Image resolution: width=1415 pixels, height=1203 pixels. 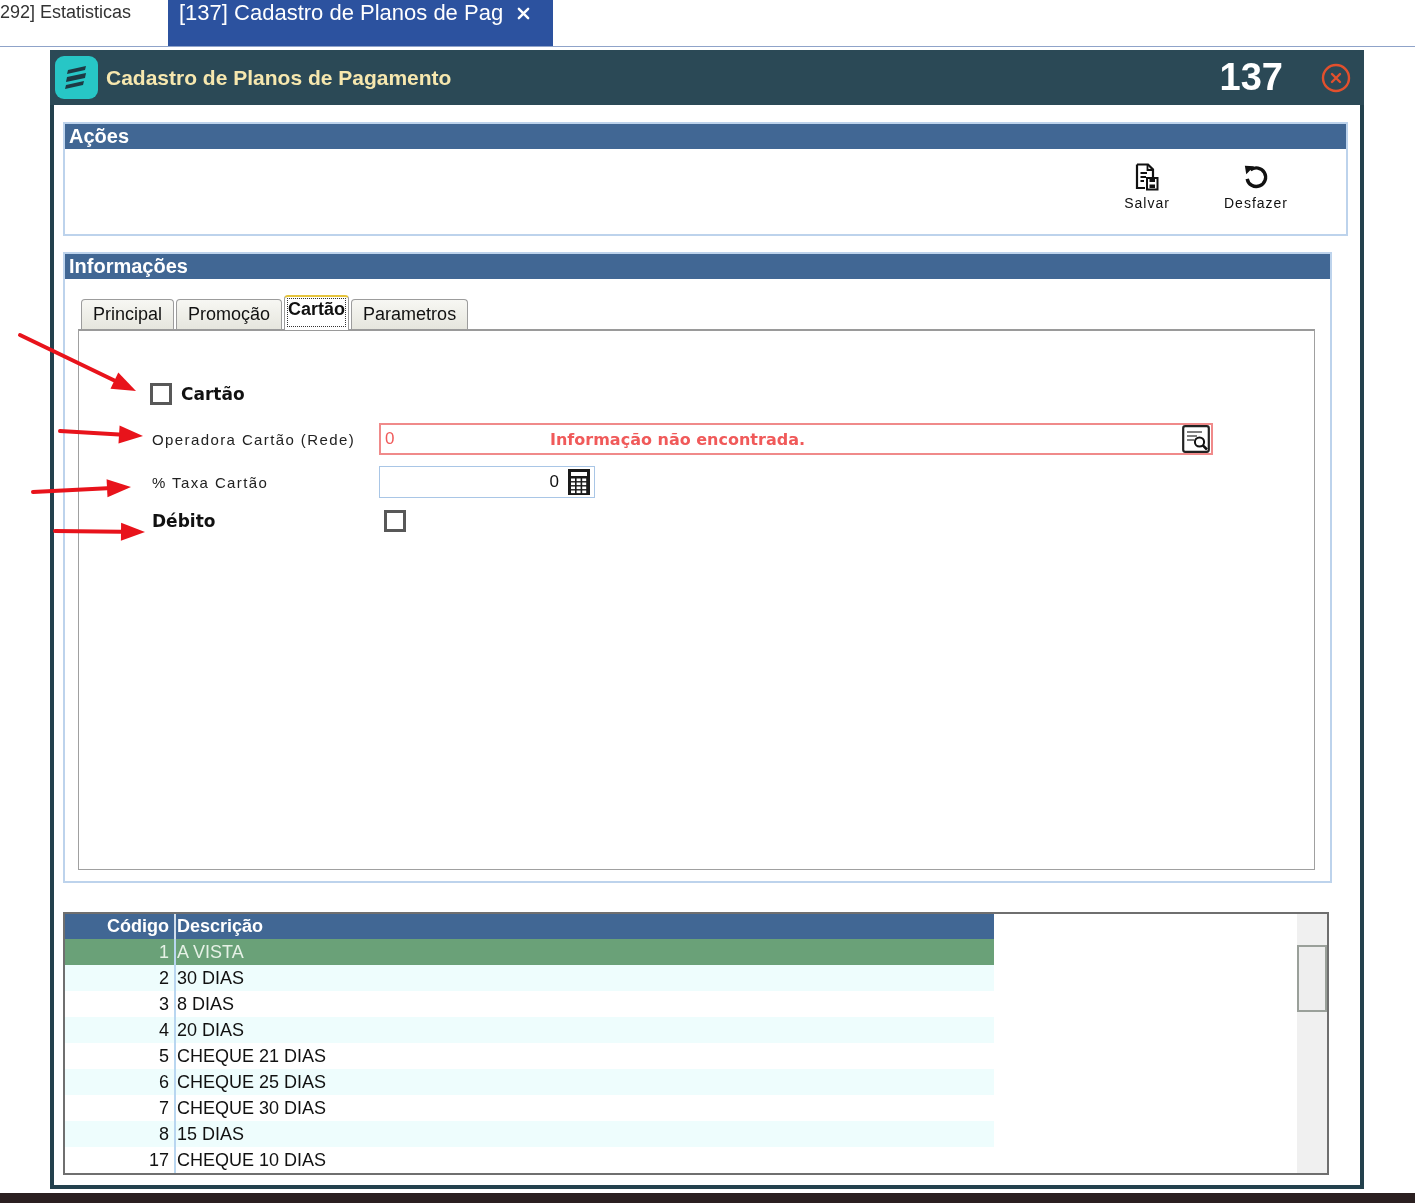 I want to click on column-header: Descrição, so click(x=585, y=926).